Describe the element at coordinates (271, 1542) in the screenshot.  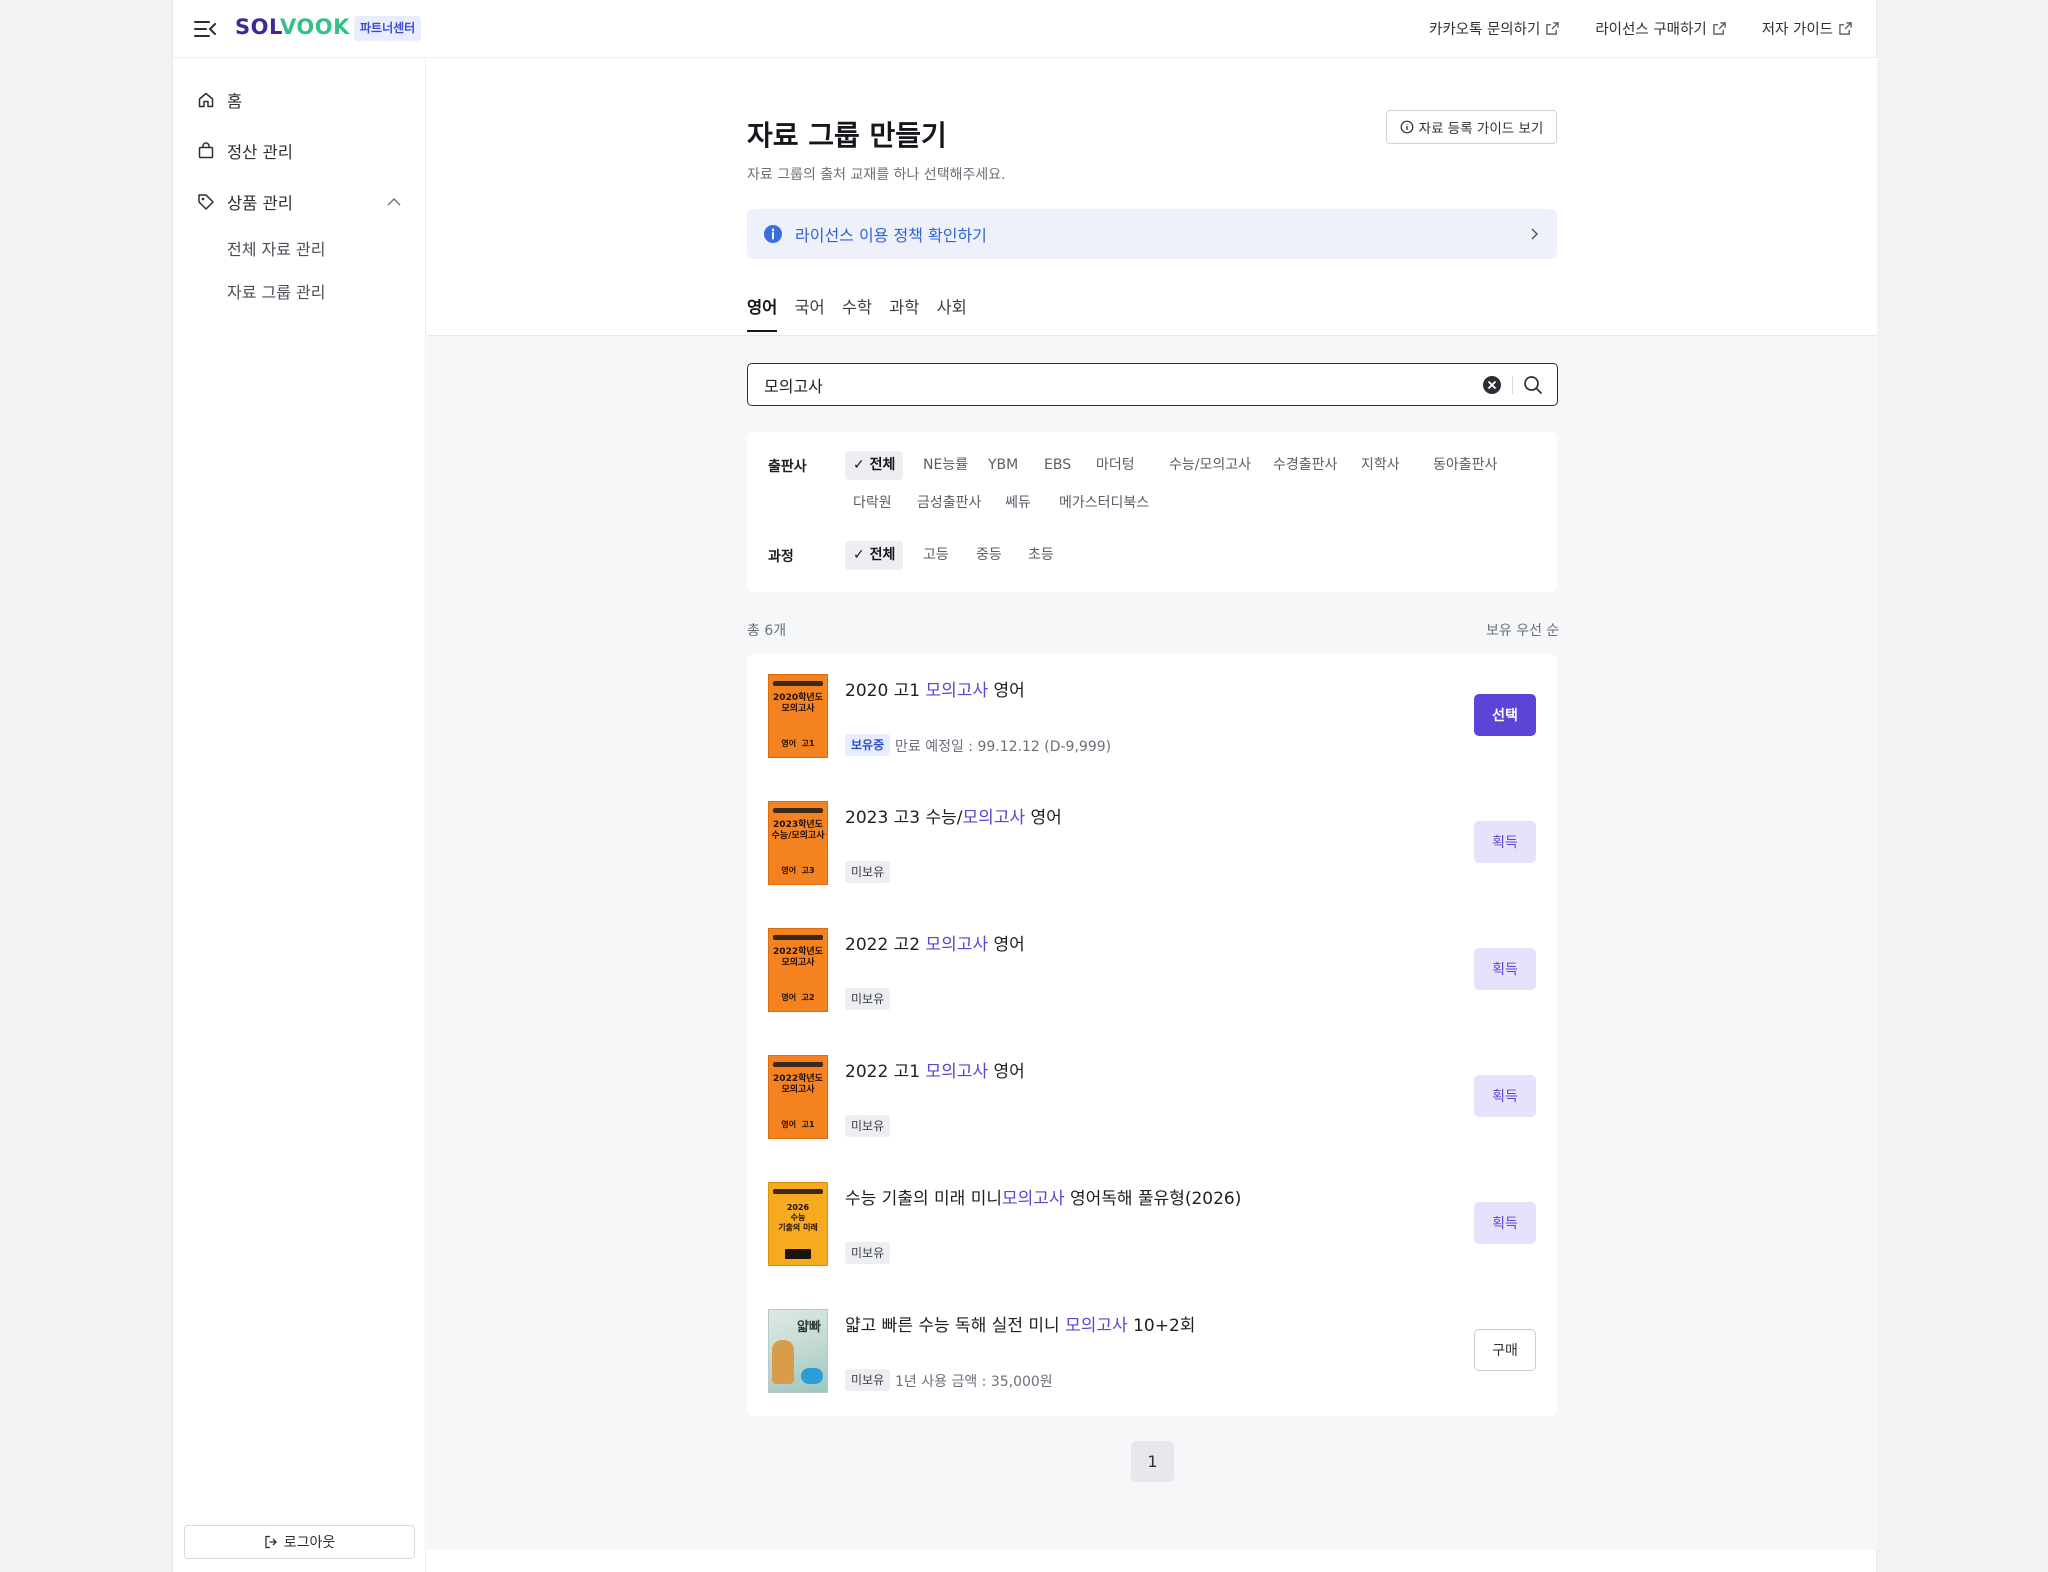
I see `logout-icon` at that location.